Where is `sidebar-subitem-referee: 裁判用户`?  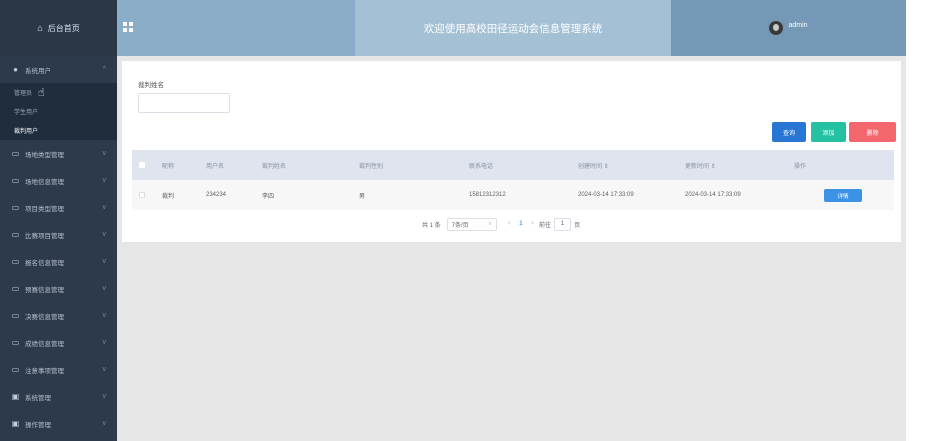 sidebar-subitem-referee: 裁判用户 is located at coordinates (58, 130).